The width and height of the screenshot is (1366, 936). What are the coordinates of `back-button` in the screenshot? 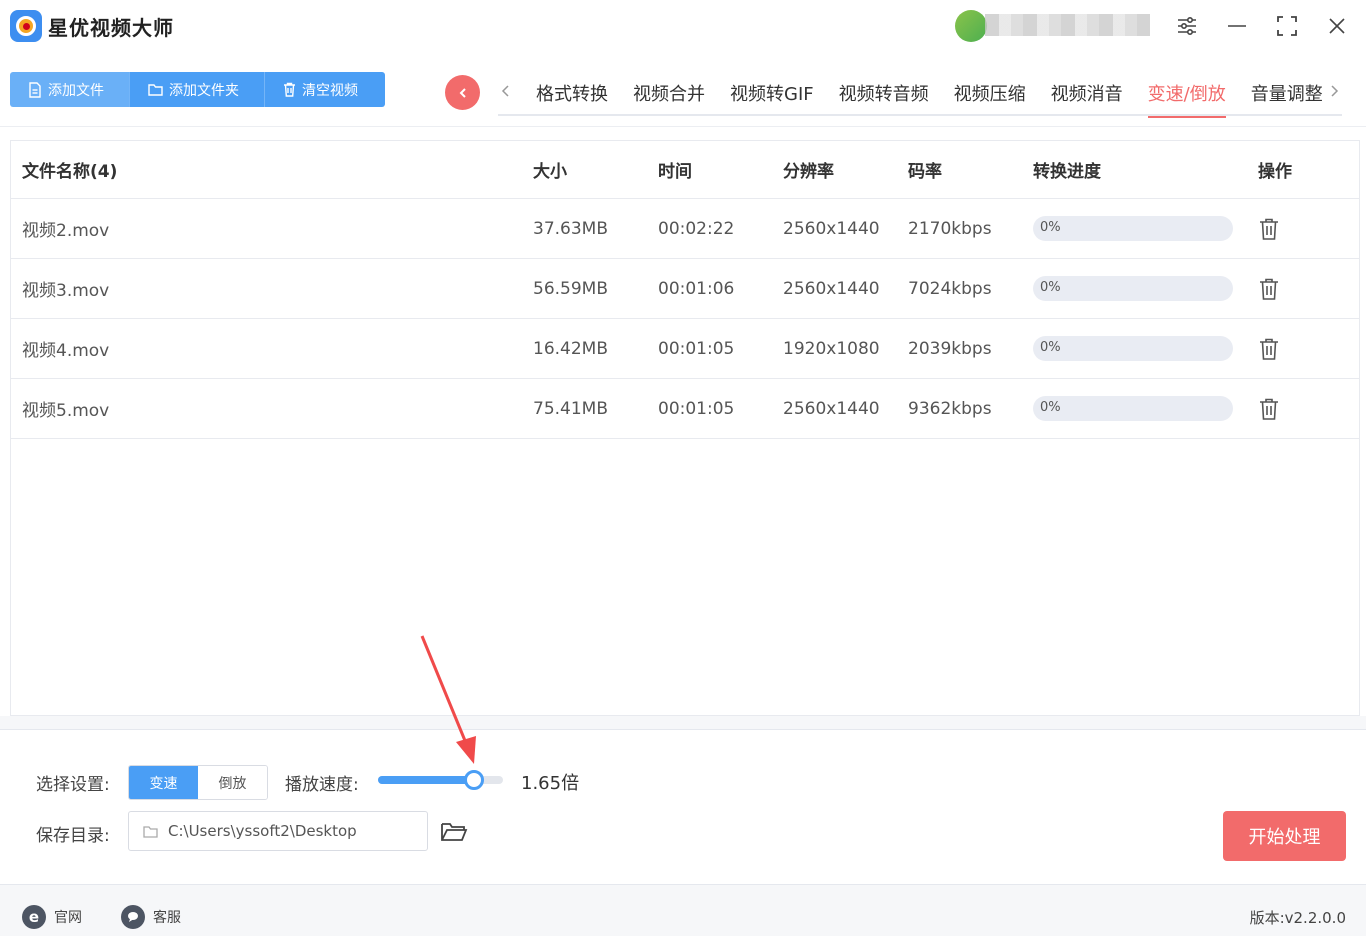 It's located at (462, 92).